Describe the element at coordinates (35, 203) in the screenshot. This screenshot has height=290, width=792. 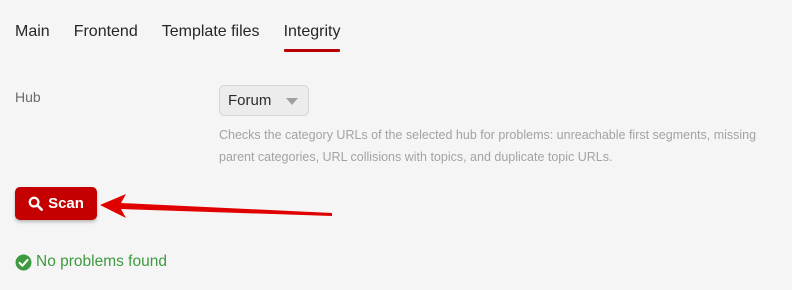
I see `search-icon` at that location.